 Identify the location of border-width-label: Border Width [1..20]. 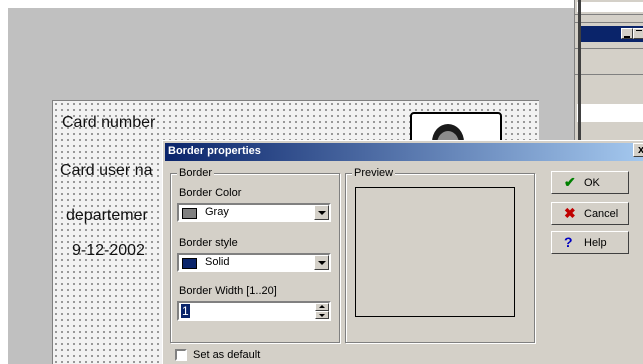
(228, 291).